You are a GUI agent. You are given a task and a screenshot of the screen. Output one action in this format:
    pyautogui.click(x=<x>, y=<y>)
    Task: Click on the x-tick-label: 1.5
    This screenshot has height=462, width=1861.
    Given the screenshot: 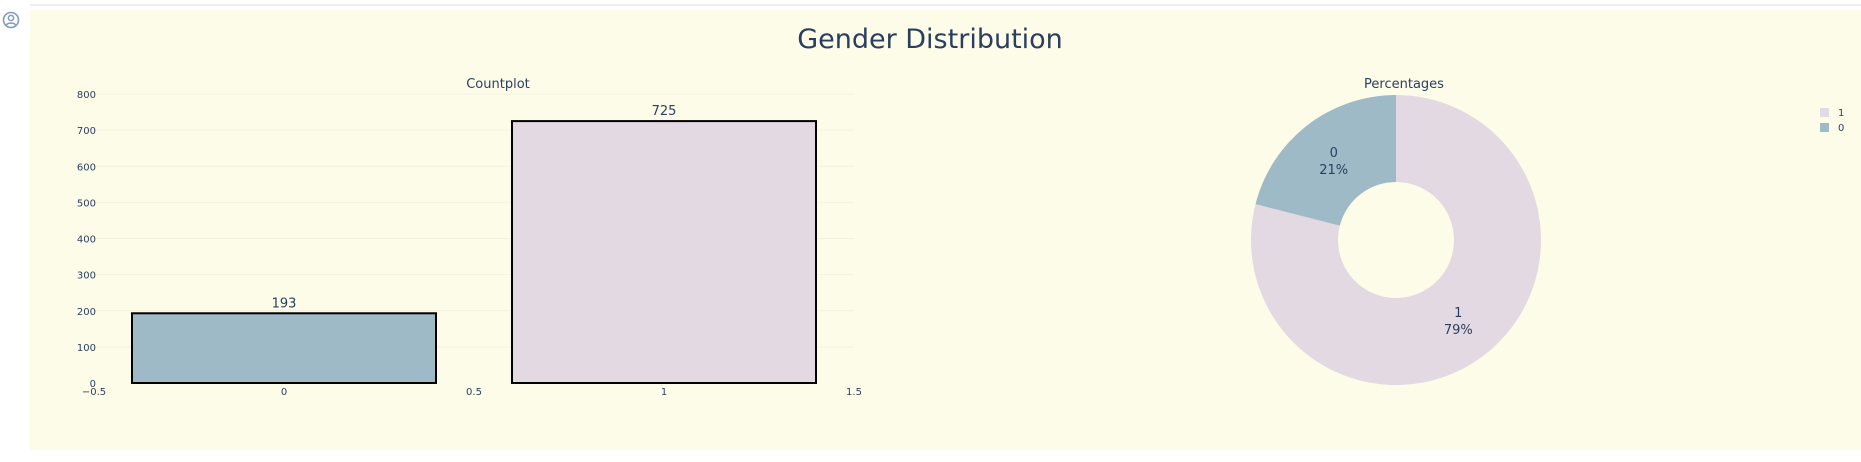 What is the action you would take?
    pyautogui.click(x=854, y=392)
    